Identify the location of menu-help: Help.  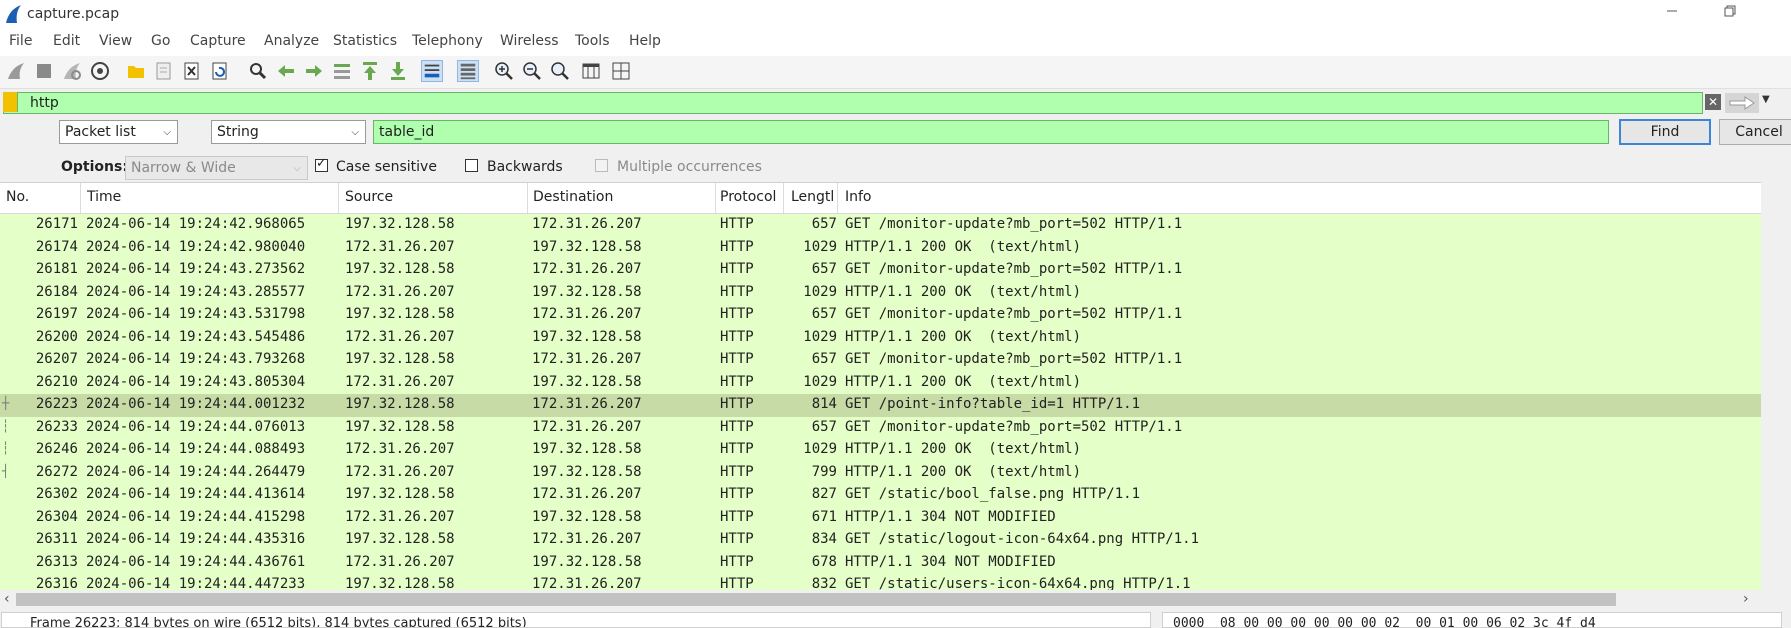
(645, 41).